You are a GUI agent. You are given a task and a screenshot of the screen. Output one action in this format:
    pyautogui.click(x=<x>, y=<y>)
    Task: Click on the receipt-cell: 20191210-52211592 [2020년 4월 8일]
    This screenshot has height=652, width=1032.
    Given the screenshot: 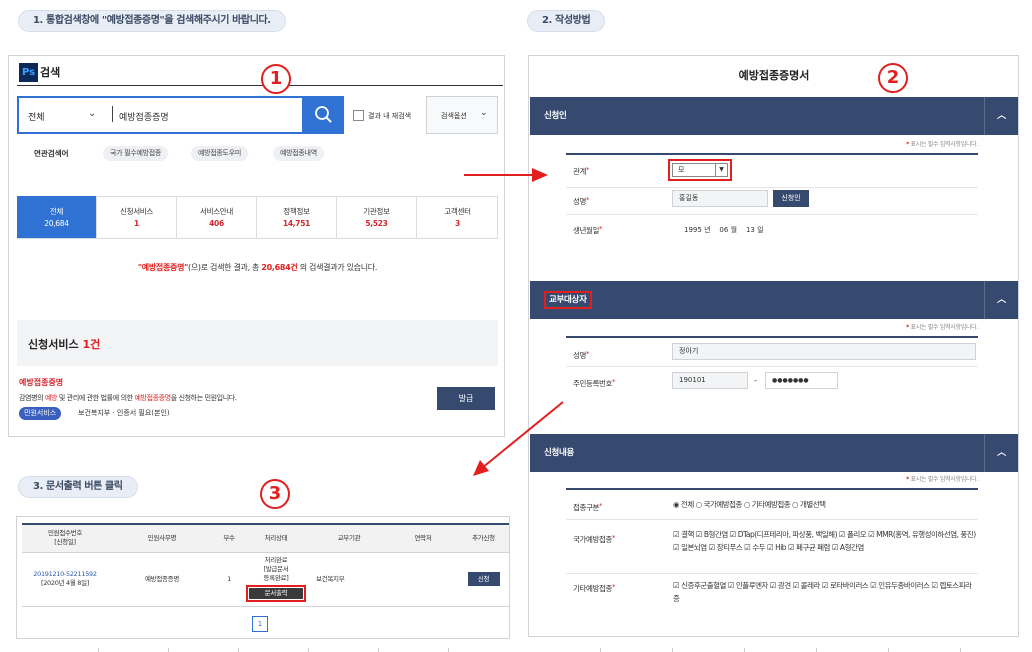 What is the action you would take?
    pyautogui.click(x=65, y=579)
    